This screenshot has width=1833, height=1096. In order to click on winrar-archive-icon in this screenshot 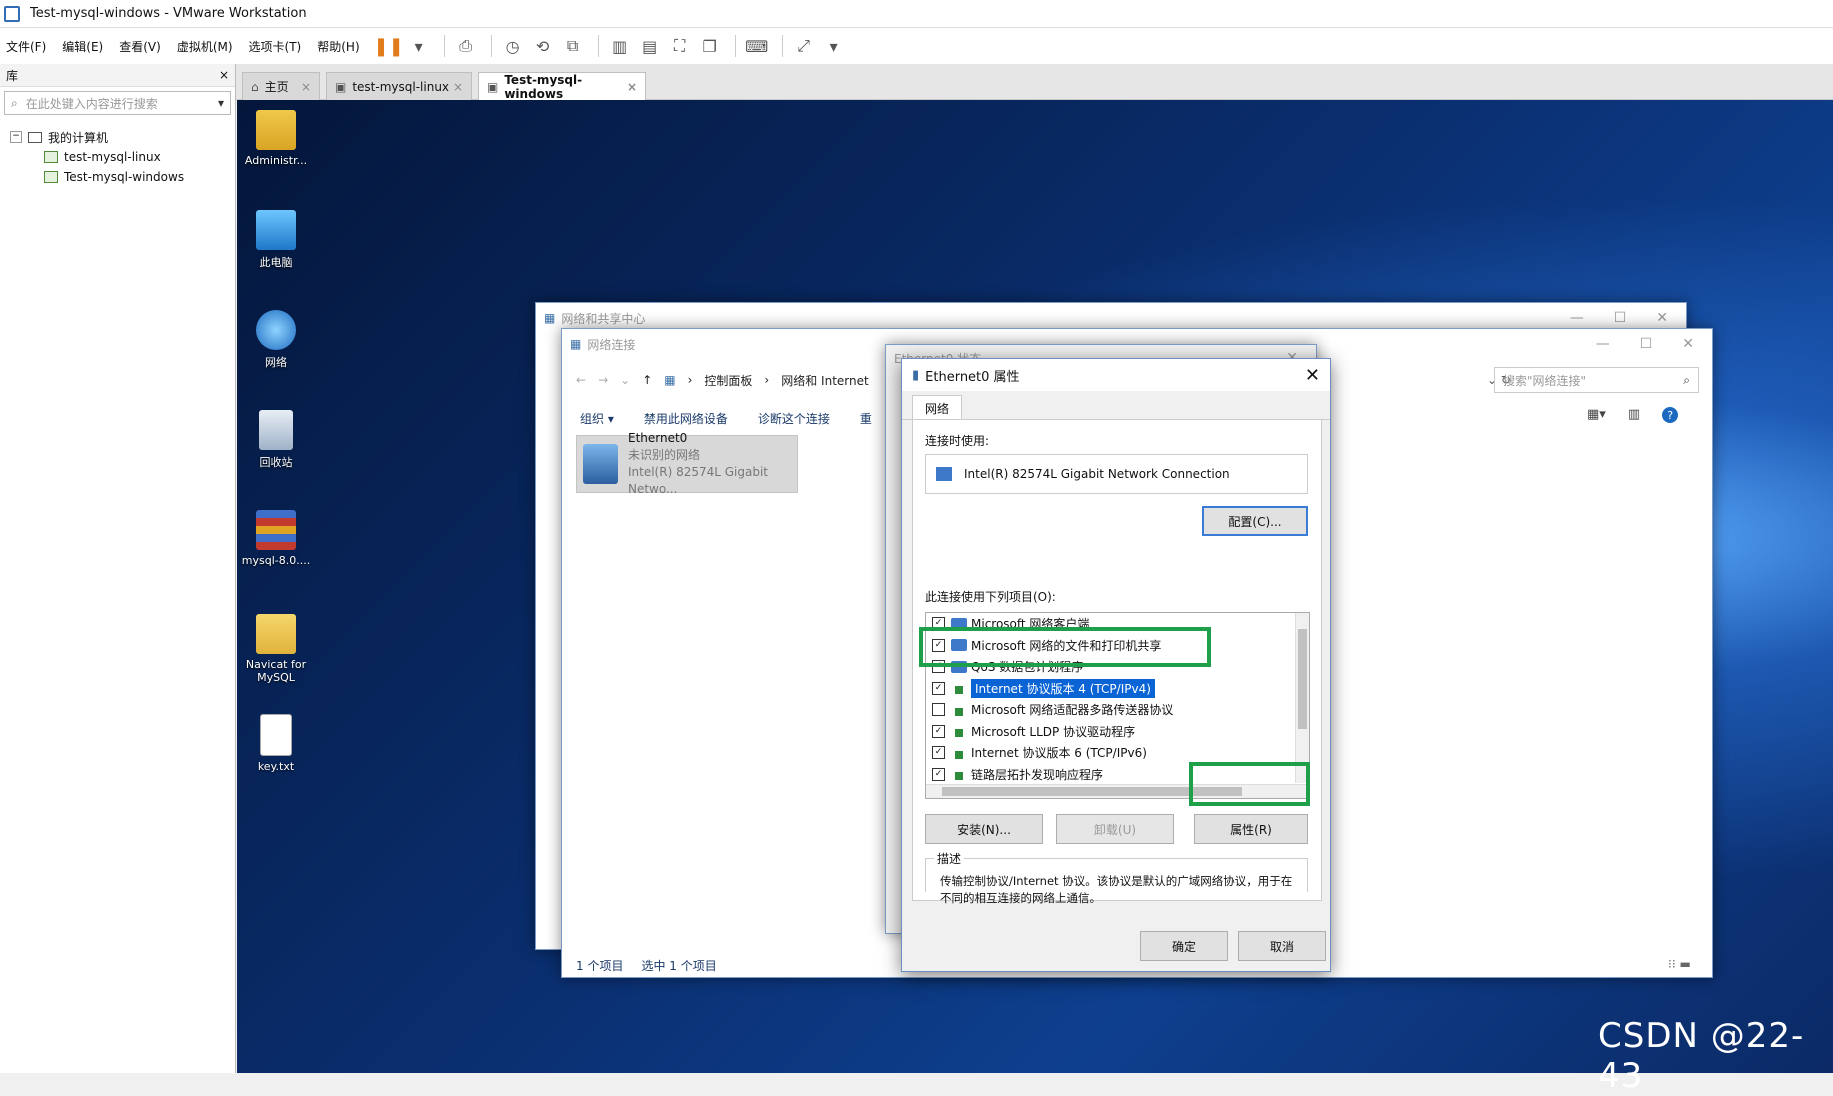, I will do `click(276, 530)`.